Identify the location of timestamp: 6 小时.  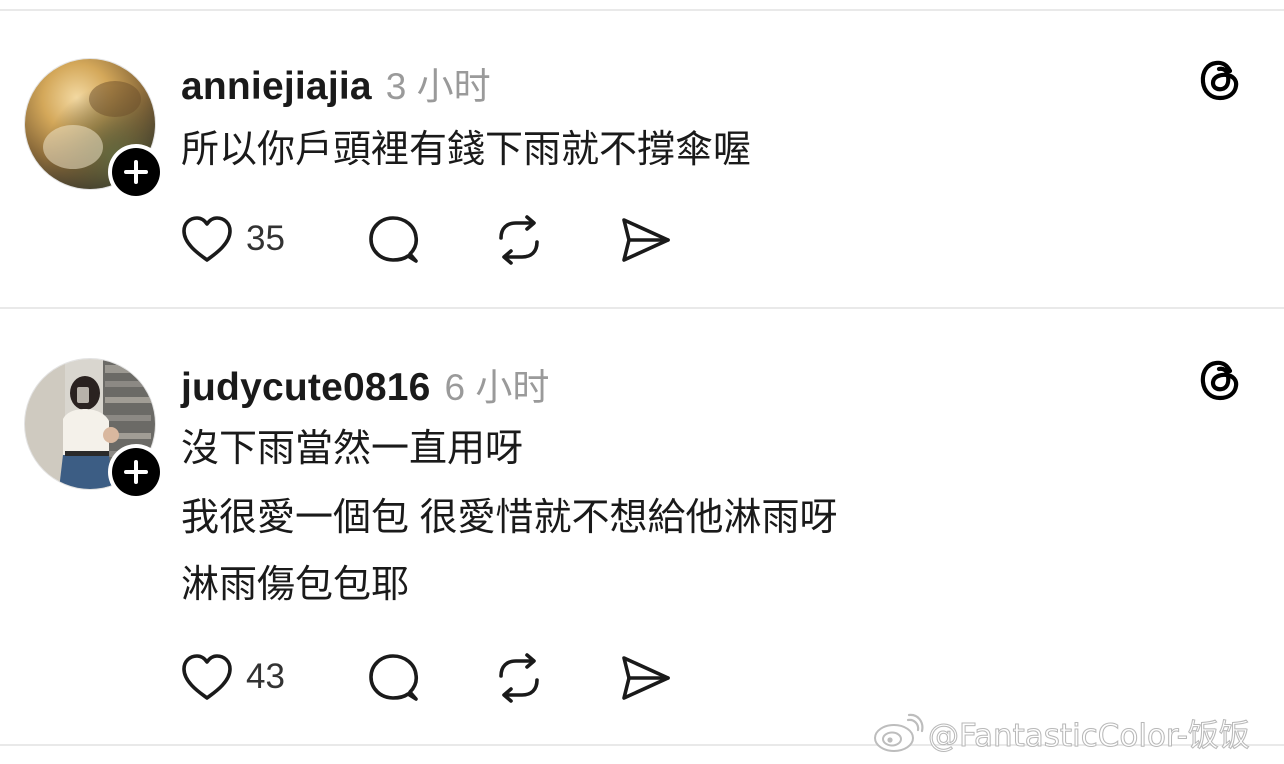
(497, 387).